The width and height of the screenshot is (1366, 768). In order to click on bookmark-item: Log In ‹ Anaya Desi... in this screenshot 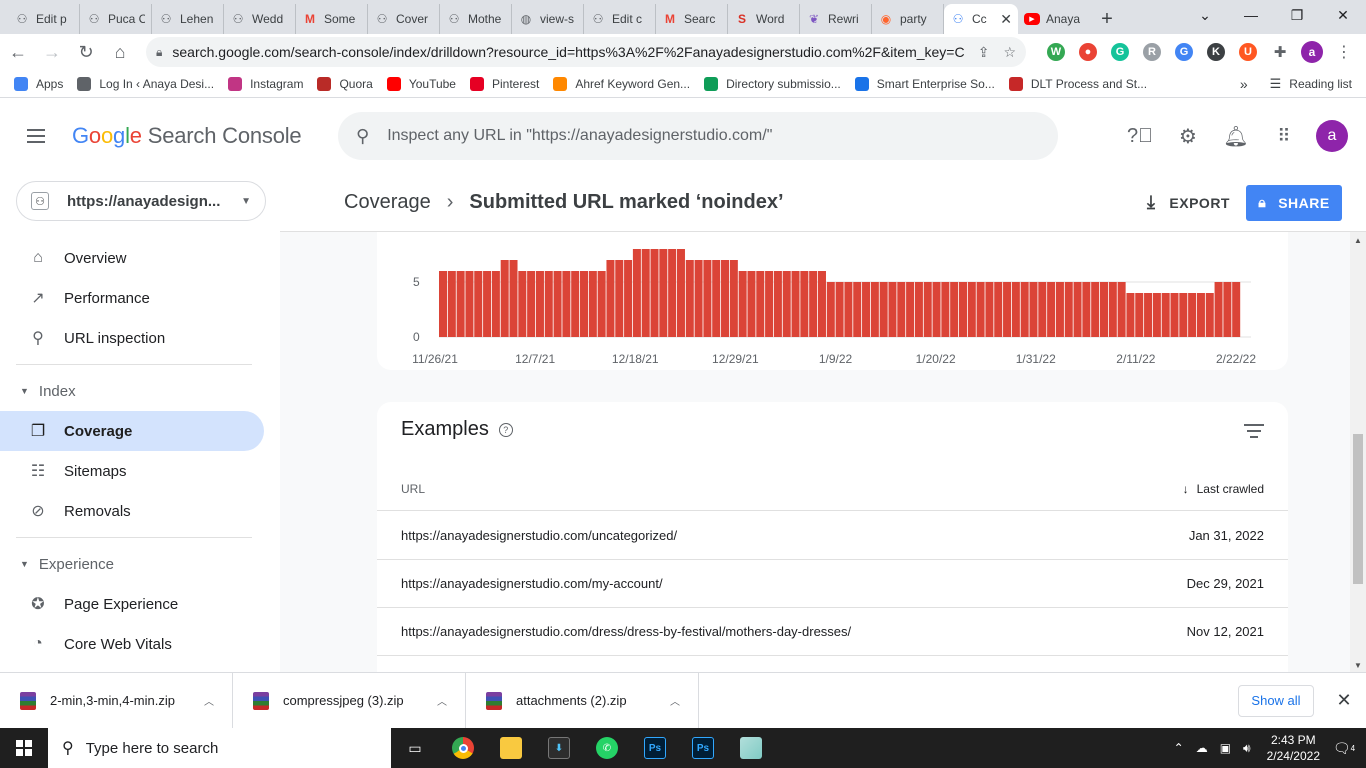, I will do `click(145, 83)`.